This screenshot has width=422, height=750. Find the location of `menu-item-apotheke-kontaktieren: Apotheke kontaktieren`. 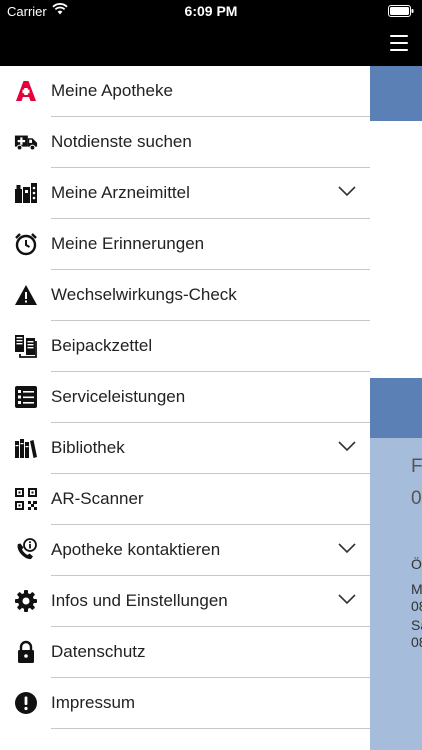

menu-item-apotheke-kontaktieren: Apotheke kontaktieren is located at coordinates (185, 550).